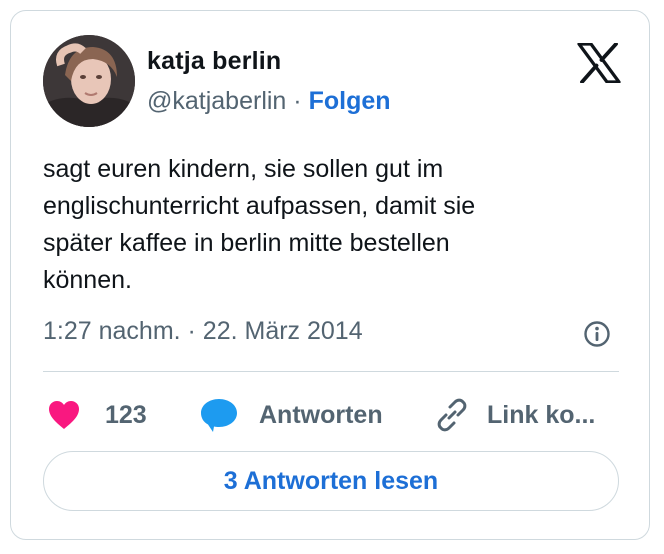 The image size is (664, 554). Describe the element at coordinates (219, 415) in the screenshot. I see `speech-bubble-icon` at that location.